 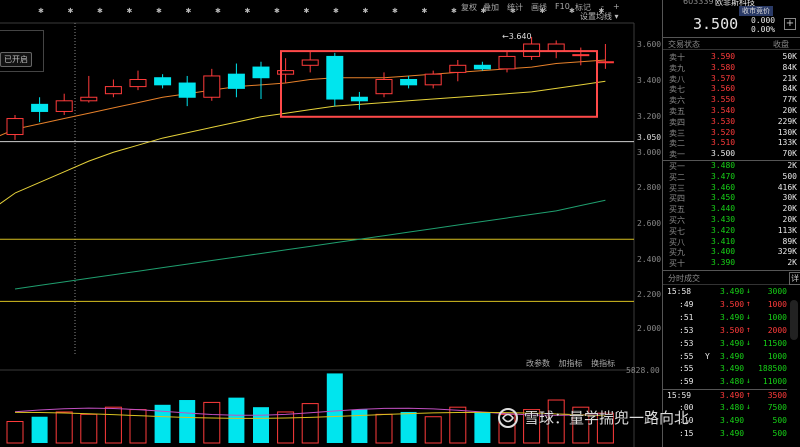 What do you see at coordinates (686, 369) in the screenshot?
I see `trade-time: :55` at bounding box center [686, 369].